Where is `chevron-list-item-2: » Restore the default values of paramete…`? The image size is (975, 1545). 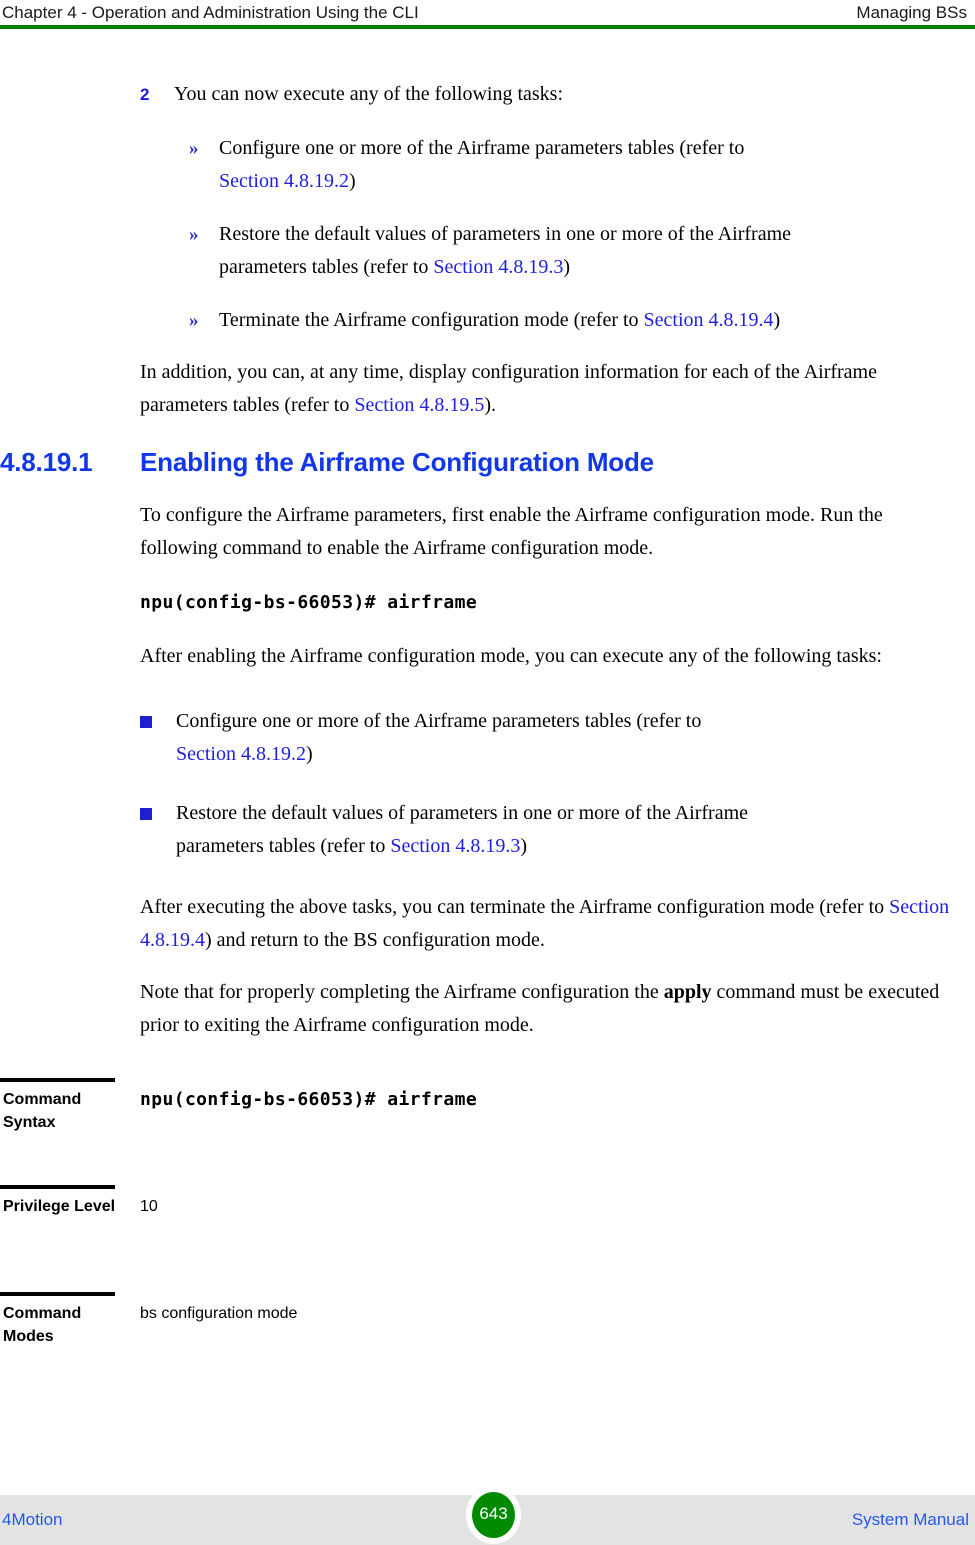 chevron-list-item-2: » Restore the default values of paramete… is located at coordinates (487, 251).